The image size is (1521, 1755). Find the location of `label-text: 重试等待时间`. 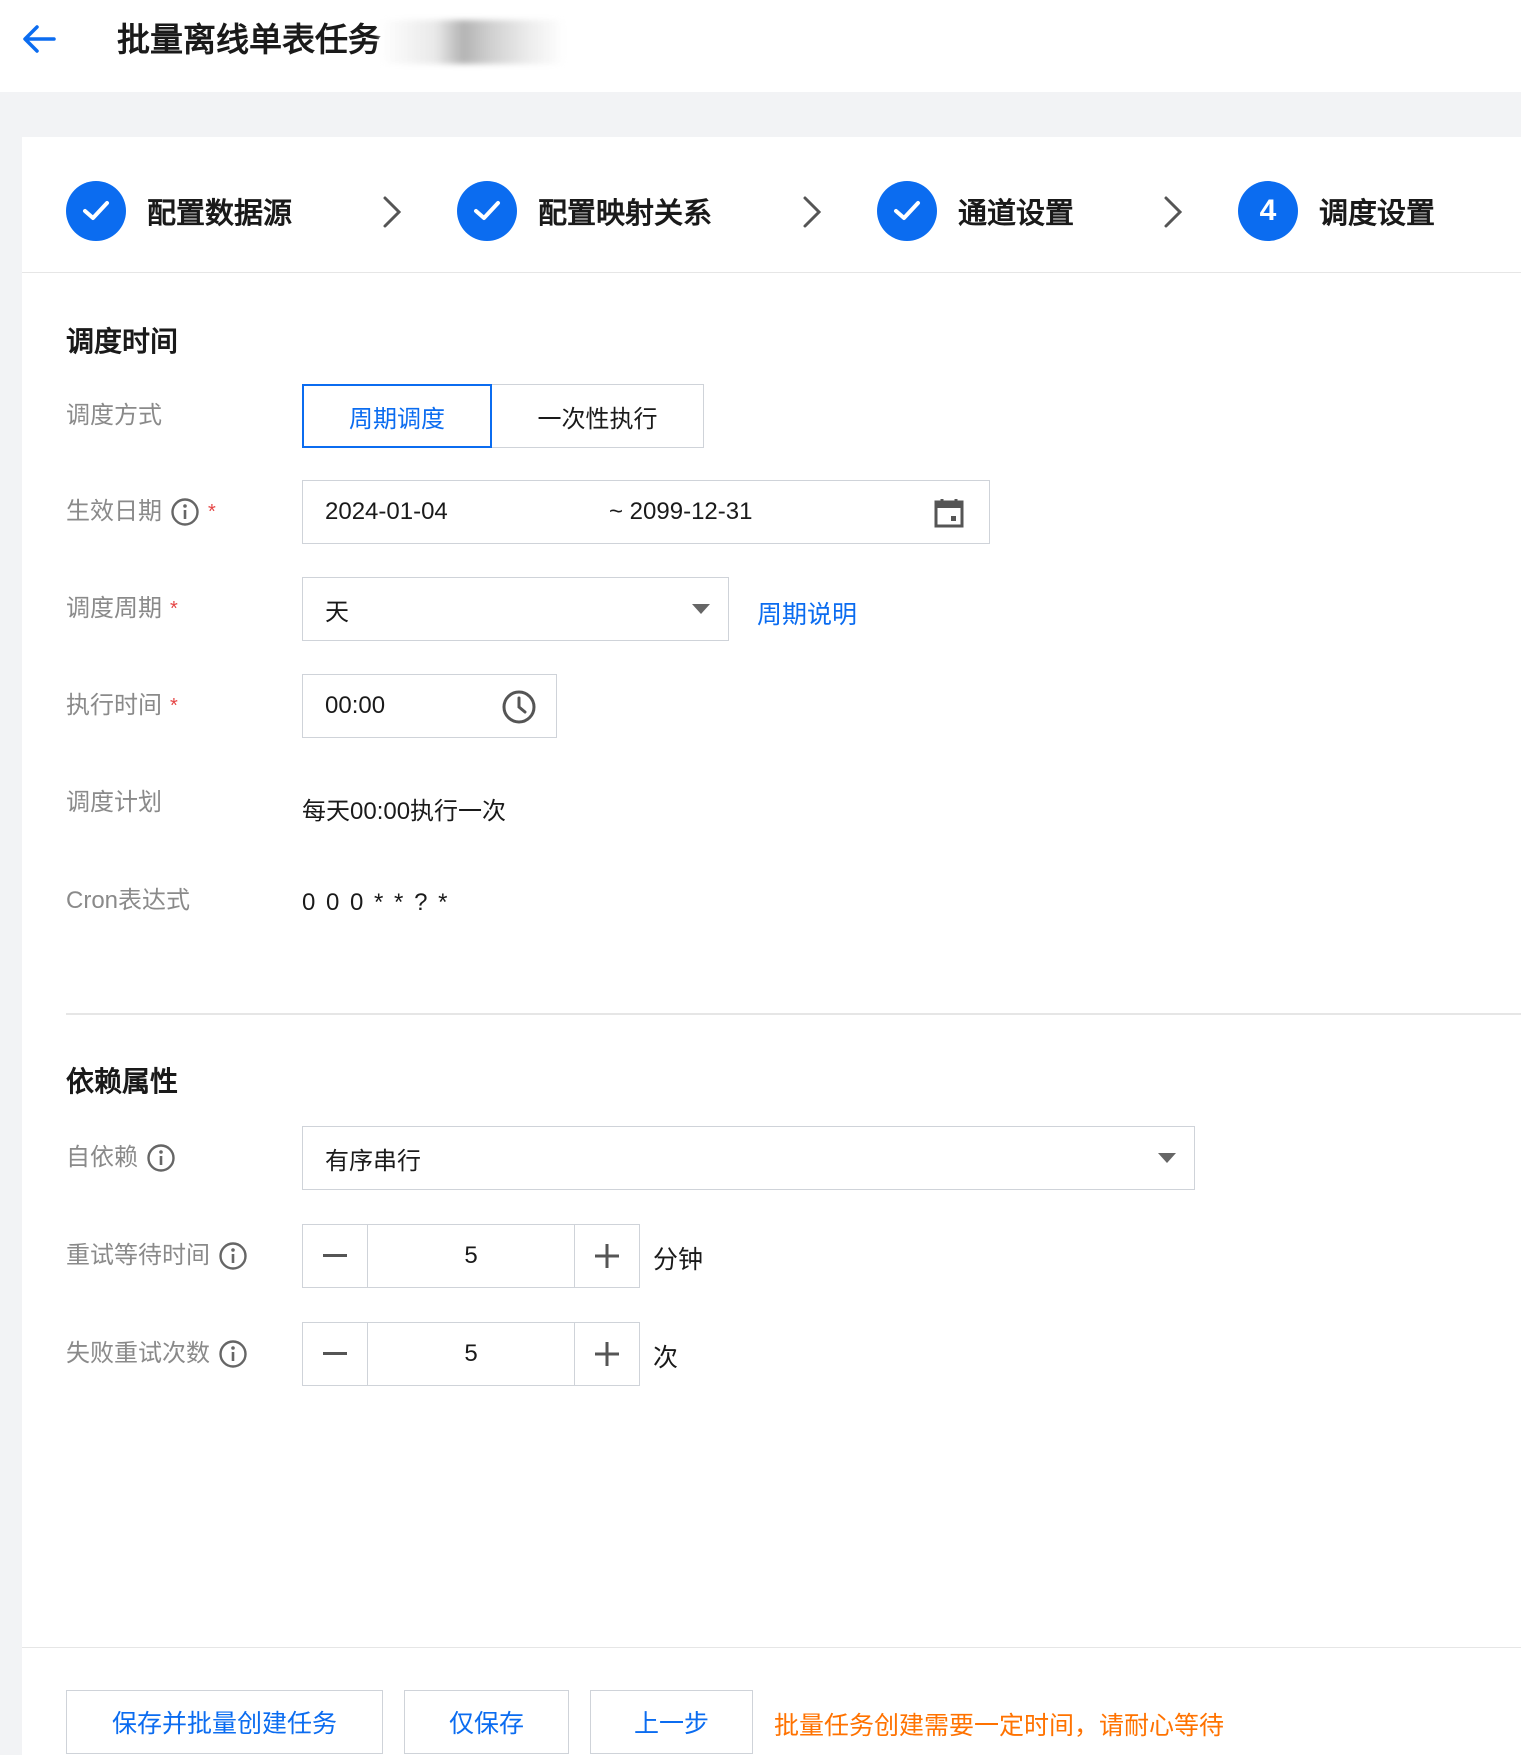

label-text: 重试等待时间 is located at coordinates (138, 1255).